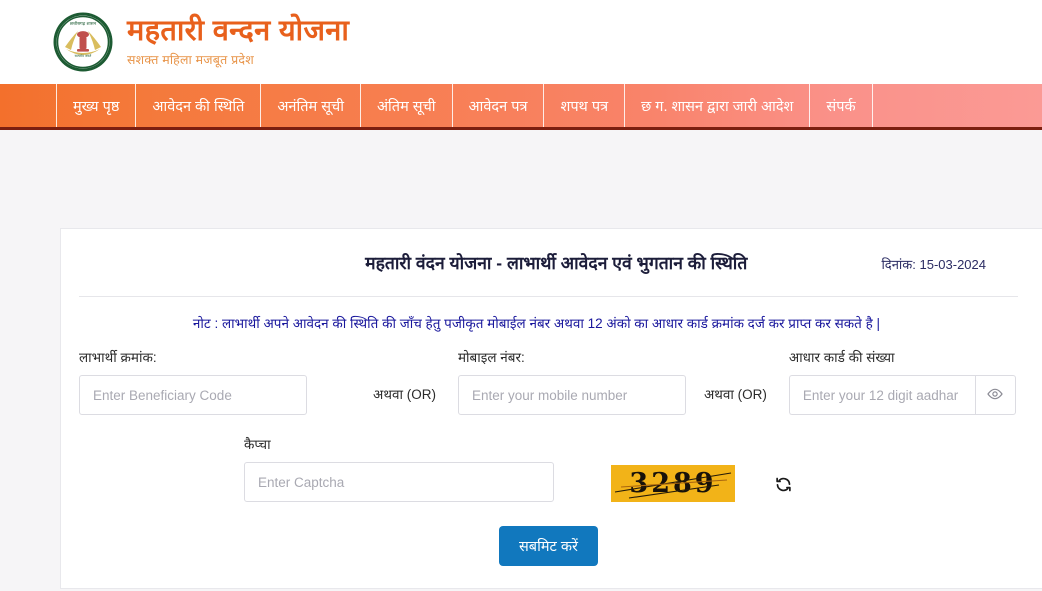 The width and height of the screenshot is (1042, 591). I want to click on or-separator-1: अथवा (OR), so click(404, 394).